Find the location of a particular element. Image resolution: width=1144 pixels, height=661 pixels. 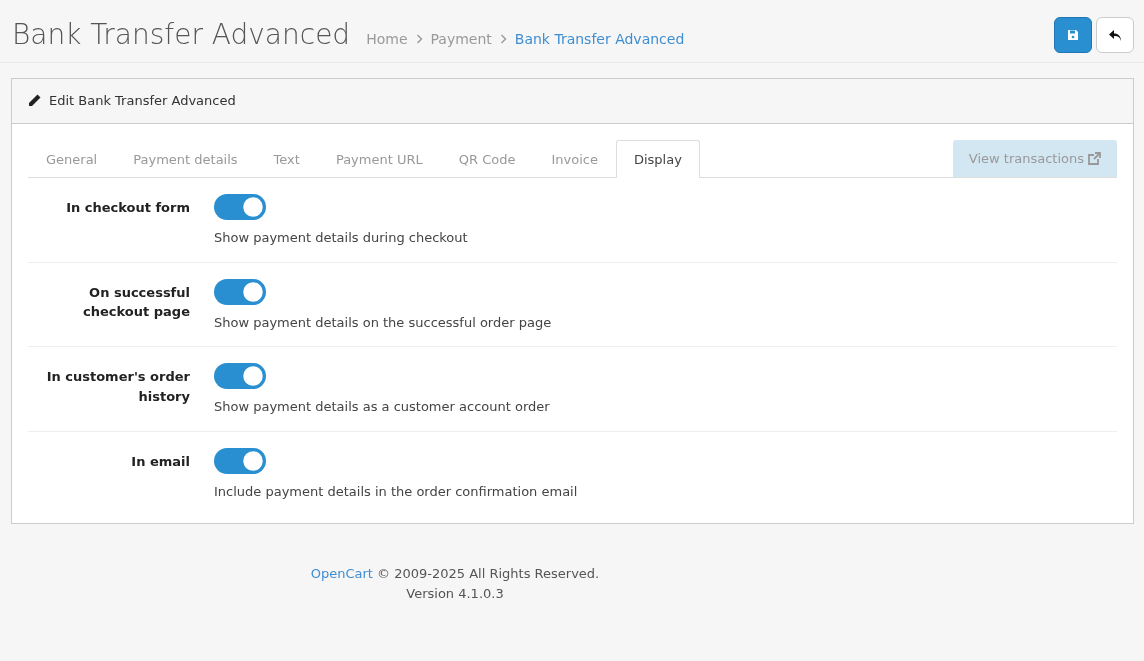

tab: Invoice is located at coordinates (574, 158).